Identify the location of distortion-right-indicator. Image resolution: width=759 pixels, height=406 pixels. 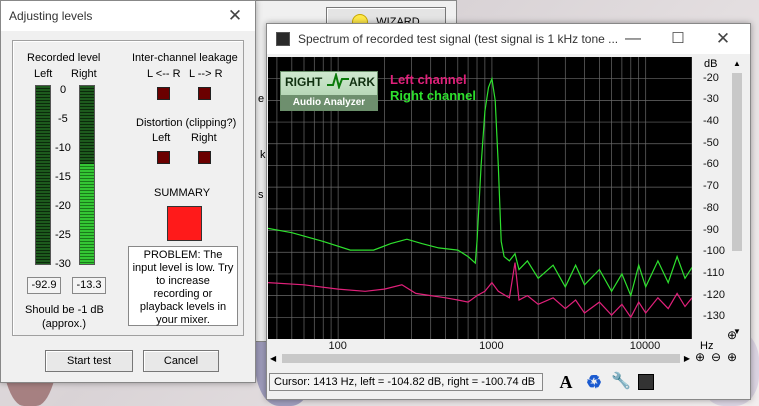
(204, 157).